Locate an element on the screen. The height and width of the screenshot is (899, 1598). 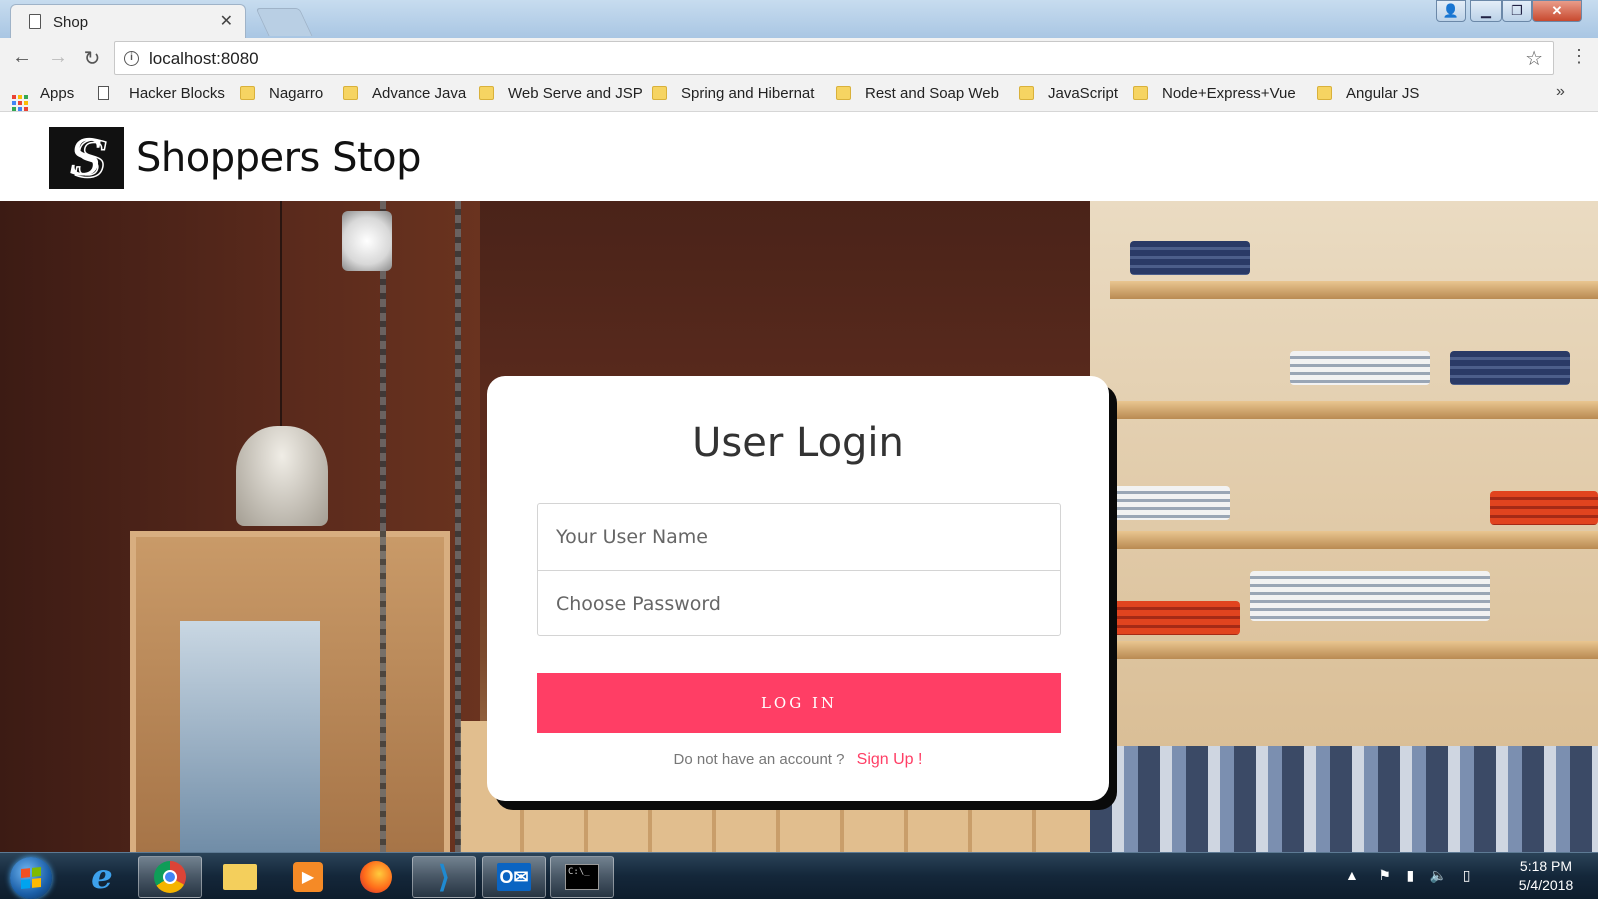
taskbar-command-prompt: C:\_ is located at coordinates (582, 877).